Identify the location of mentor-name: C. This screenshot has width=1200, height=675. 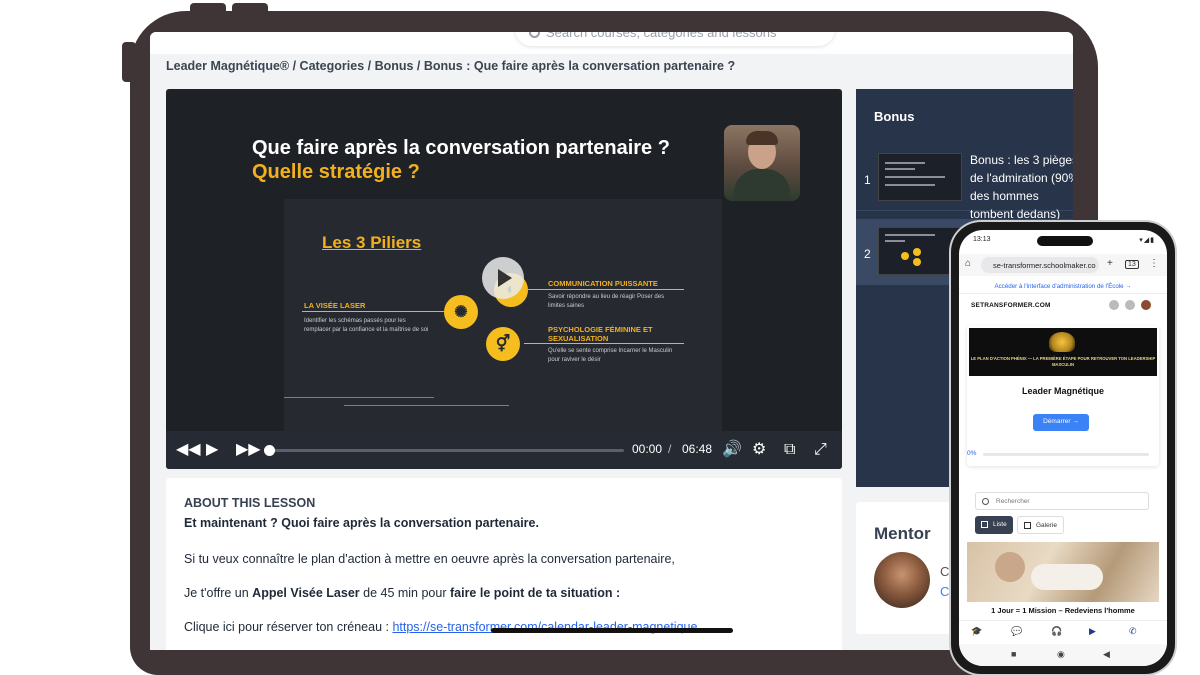
(945, 571).